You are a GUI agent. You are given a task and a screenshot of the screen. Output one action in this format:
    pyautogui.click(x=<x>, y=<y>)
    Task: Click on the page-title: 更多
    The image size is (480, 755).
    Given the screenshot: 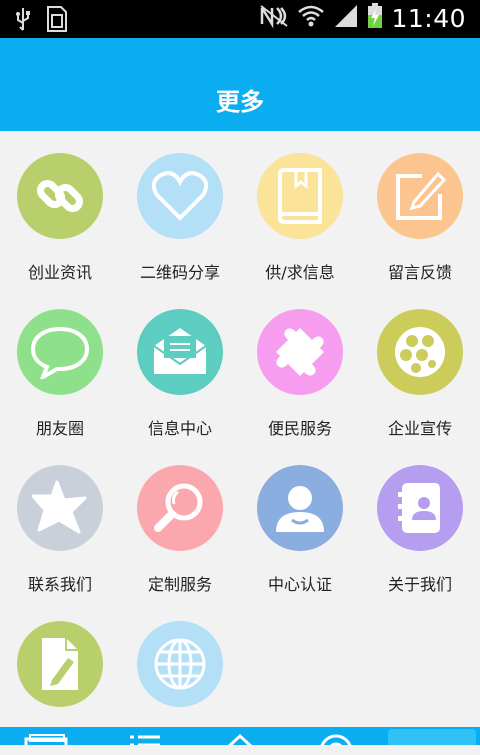 What is the action you would take?
    pyautogui.click(x=240, y=102)
    